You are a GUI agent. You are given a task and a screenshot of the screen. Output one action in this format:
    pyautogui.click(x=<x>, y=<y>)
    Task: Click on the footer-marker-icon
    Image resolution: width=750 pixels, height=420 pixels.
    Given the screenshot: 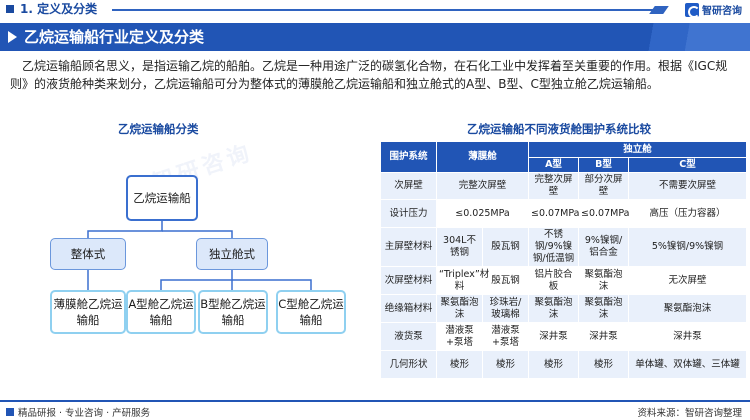 What is the action you would take?
    pyautogui.click(x=10, y=412)
    